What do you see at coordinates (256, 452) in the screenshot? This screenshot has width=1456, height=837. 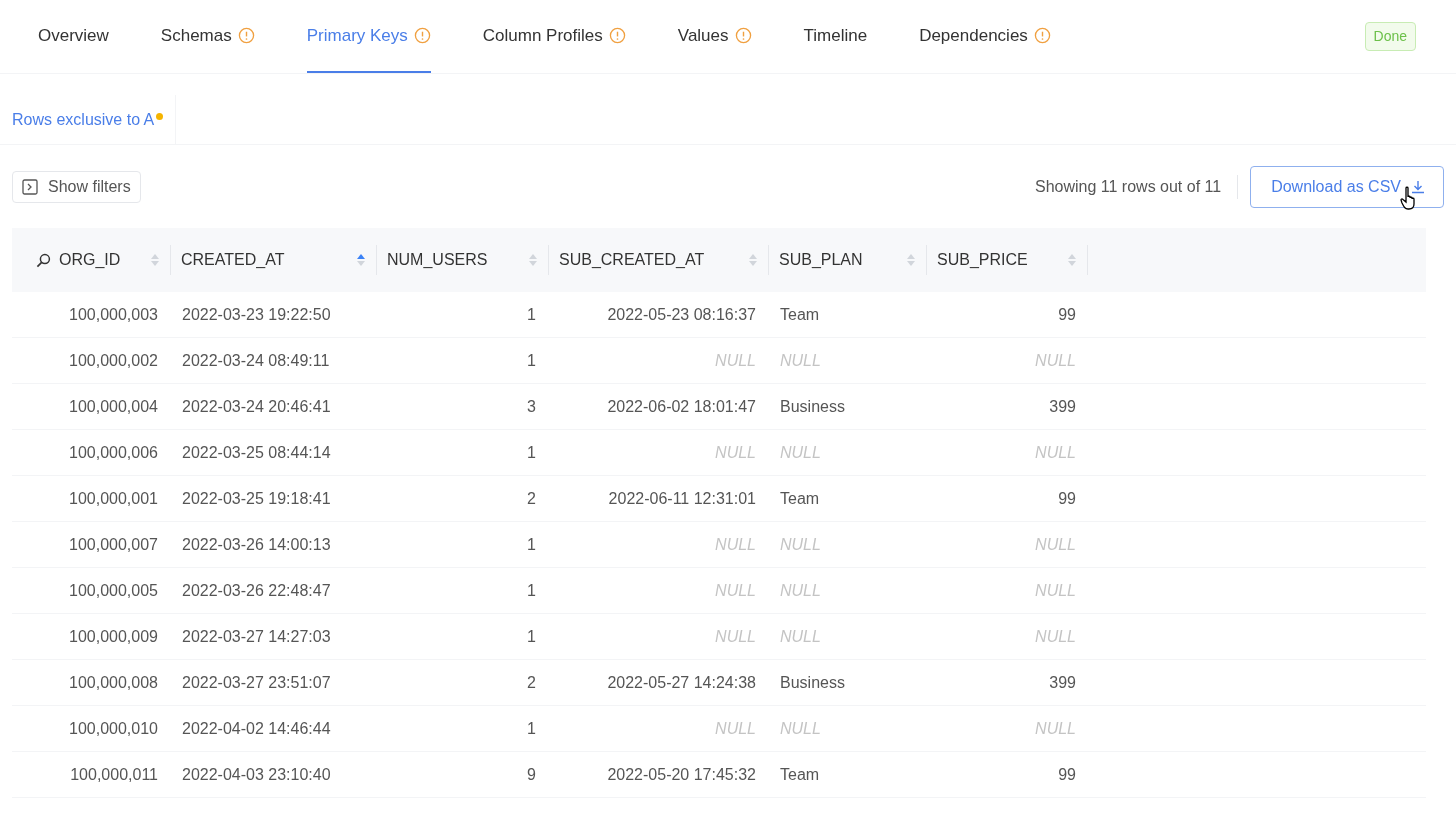 I see `table-cell-text: 2022-03-25 08:44:14` at bounding box center [256, 452].